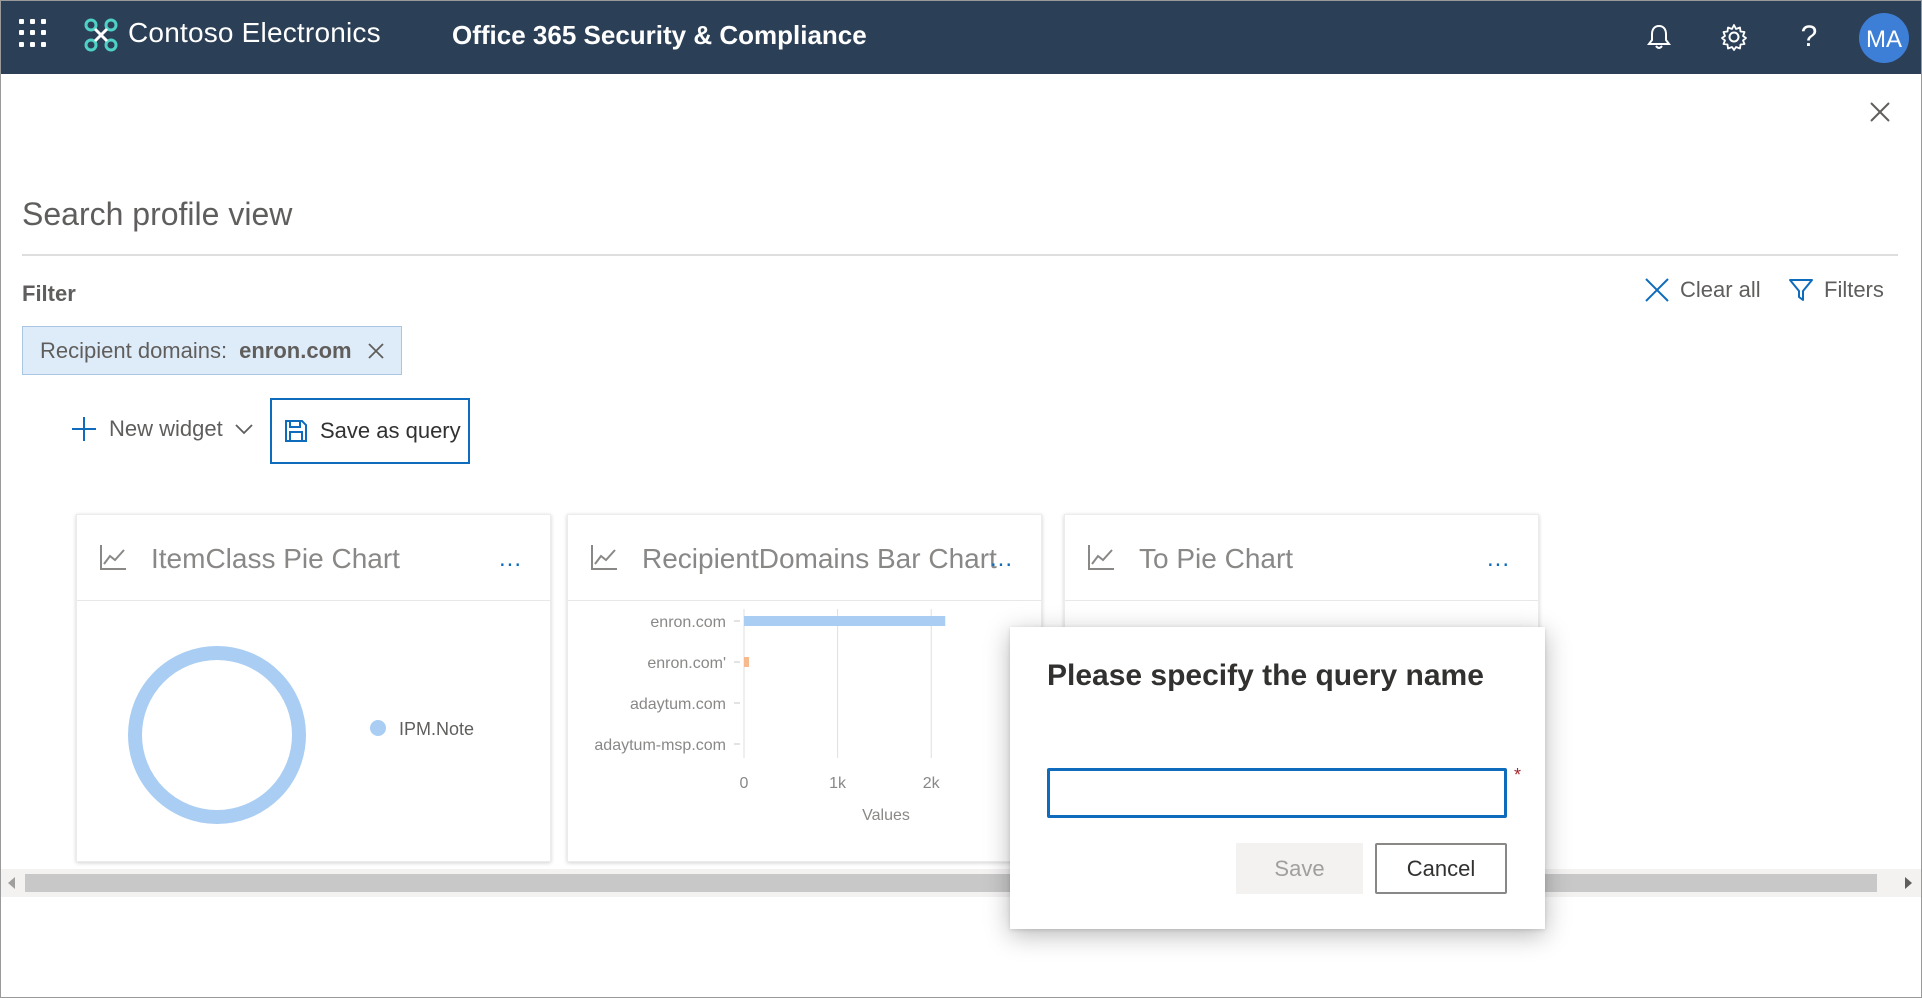 The width and height of the screenshot is (1922, 998). What do you see at coordinates (678, 704) in the screenshot?
I see `y-tick-label: adaytum.com` at bounding box center [678, 704].